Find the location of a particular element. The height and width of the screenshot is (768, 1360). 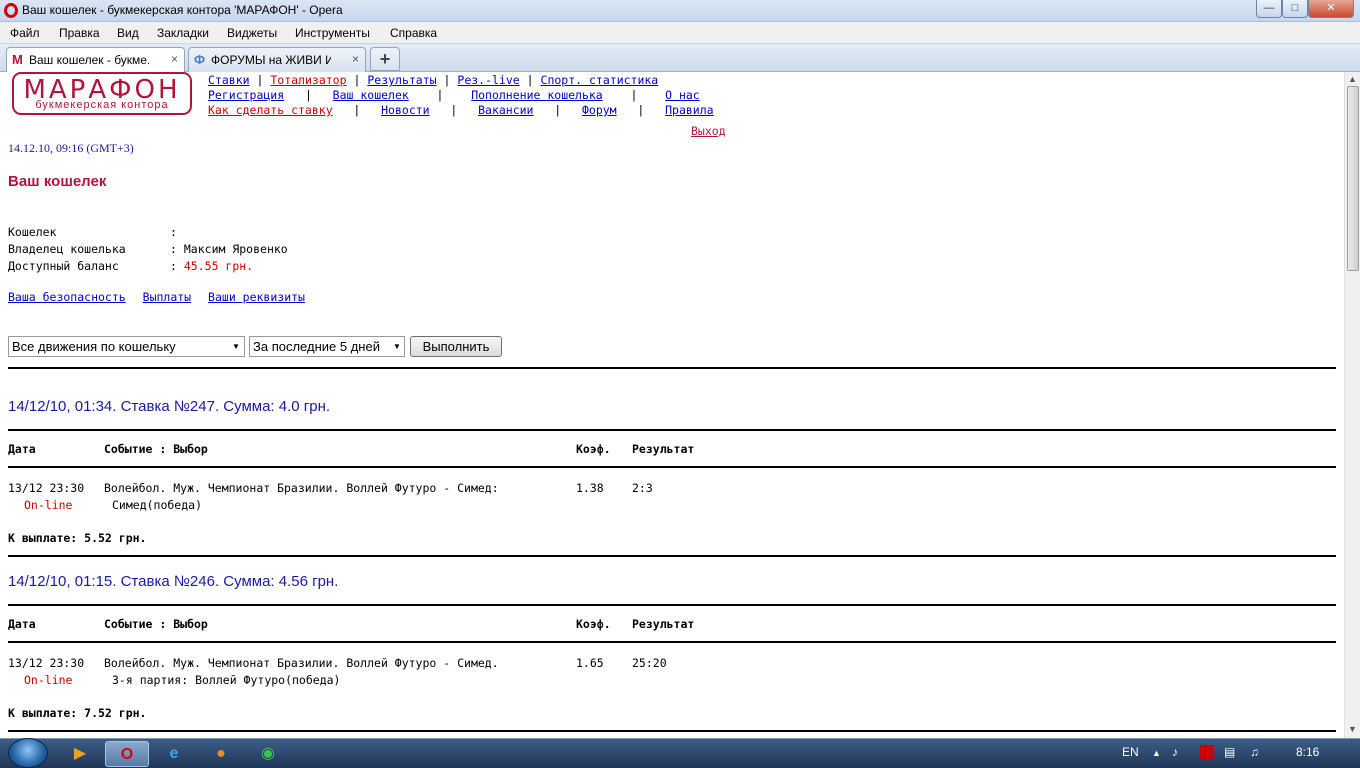

opera-logo-icon is located at coordinates (11, 10).